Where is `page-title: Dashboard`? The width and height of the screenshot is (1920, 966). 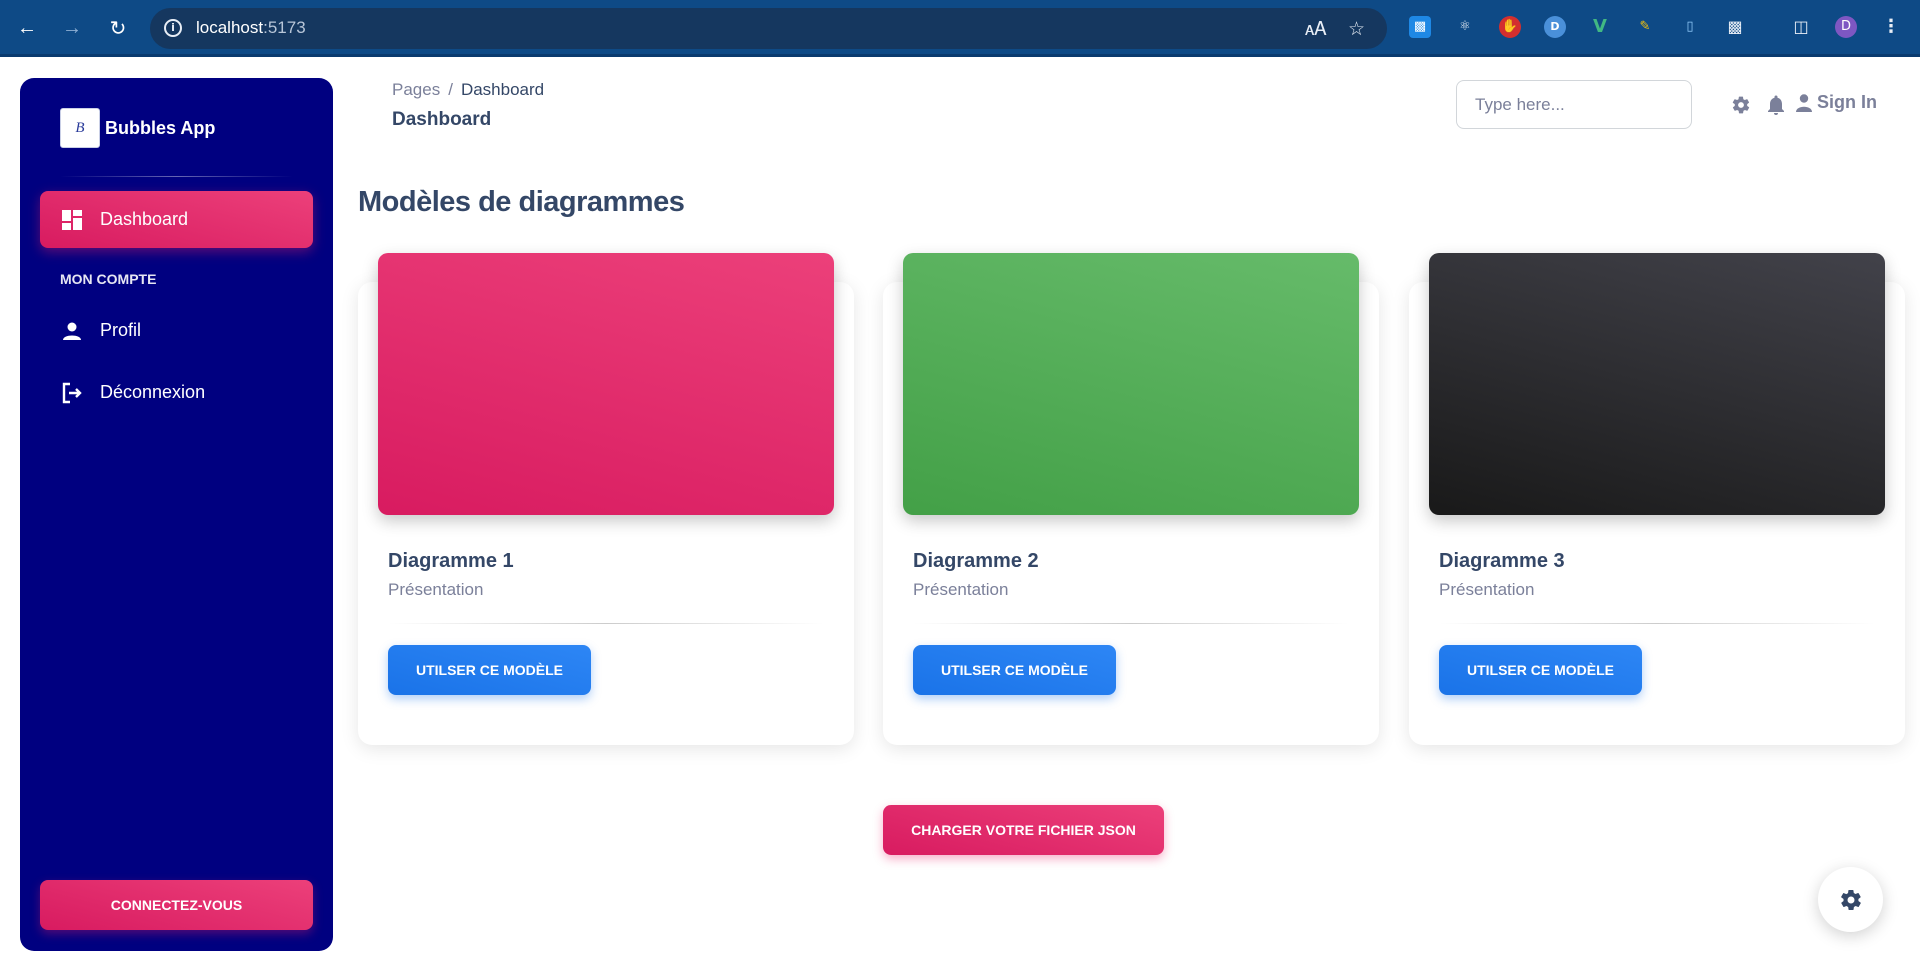
page-title: Dashboard is located at coordinates (442, 119).